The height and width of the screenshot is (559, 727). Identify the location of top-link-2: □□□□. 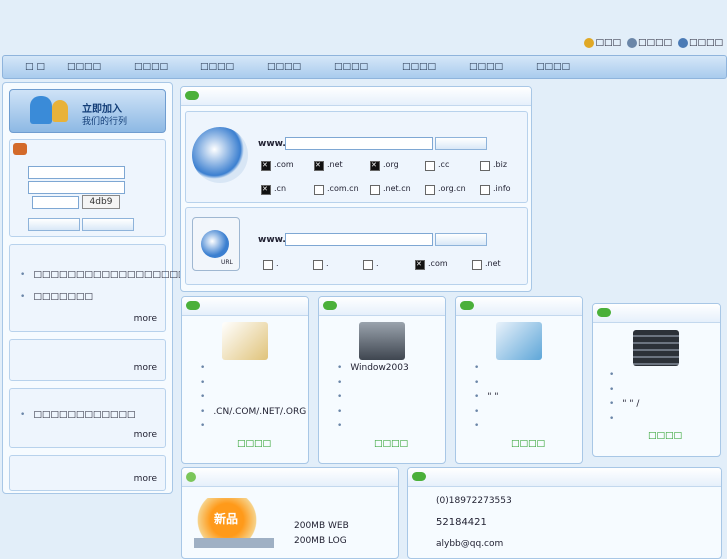
(649, 43).